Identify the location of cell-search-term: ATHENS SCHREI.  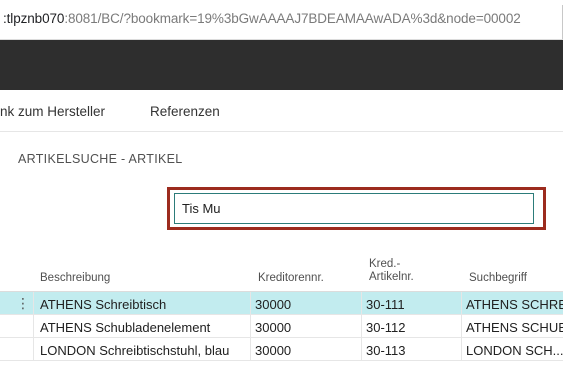
(514, 304).